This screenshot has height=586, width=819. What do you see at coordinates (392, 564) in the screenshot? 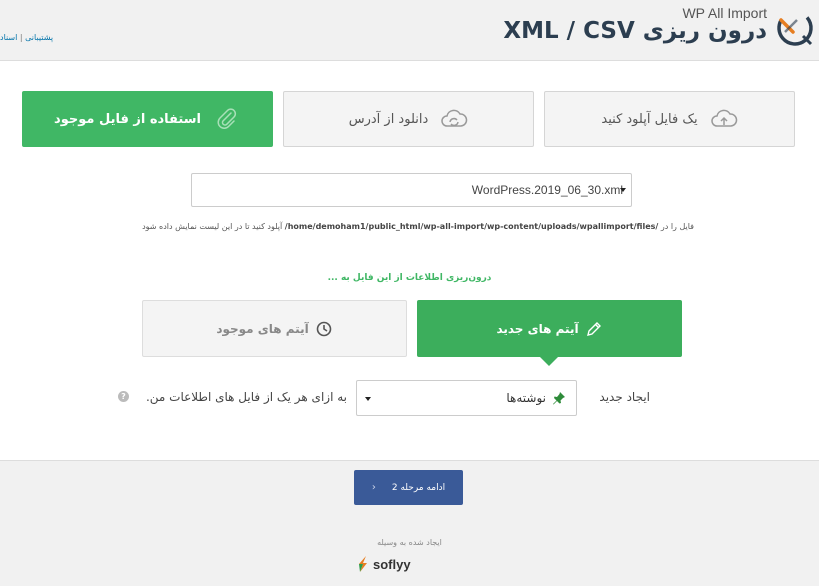
I see `soflyy-name: soflyy` at bounding box center [392, 564].